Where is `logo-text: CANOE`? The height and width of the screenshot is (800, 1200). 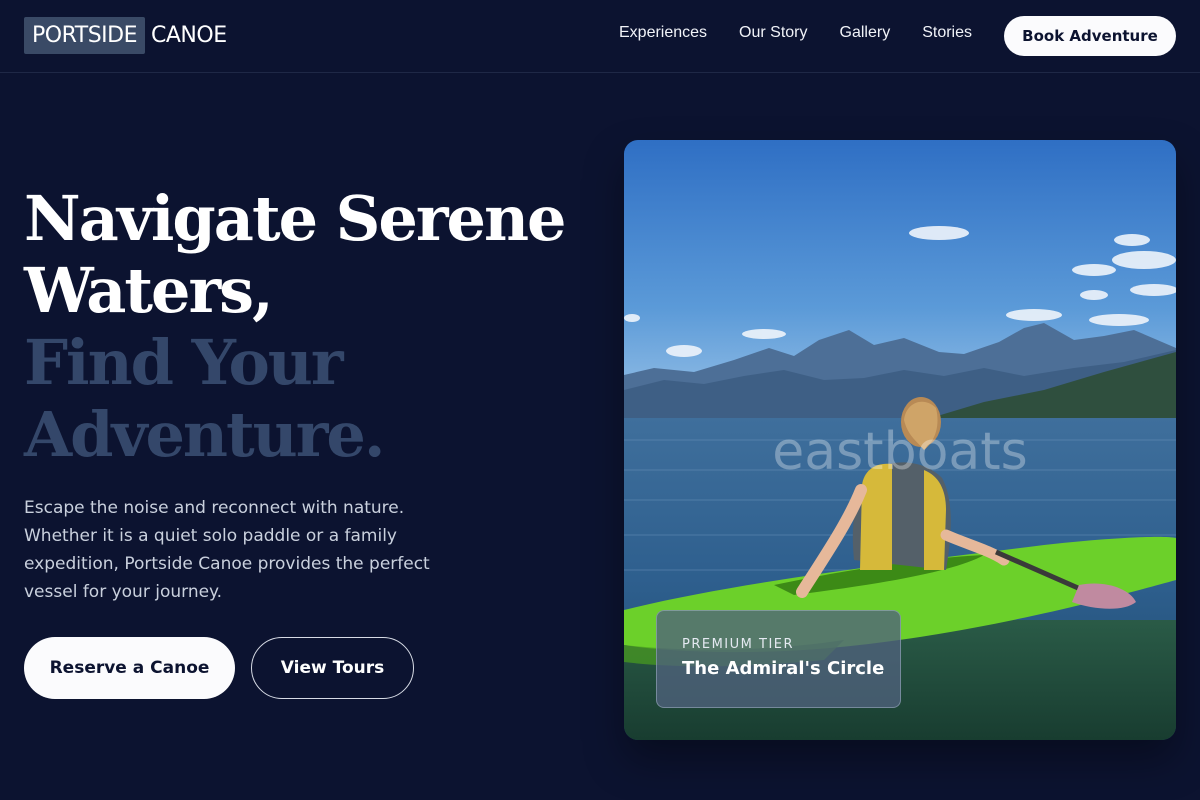
logo-text: CANOE is located at coordinates (189, 35).